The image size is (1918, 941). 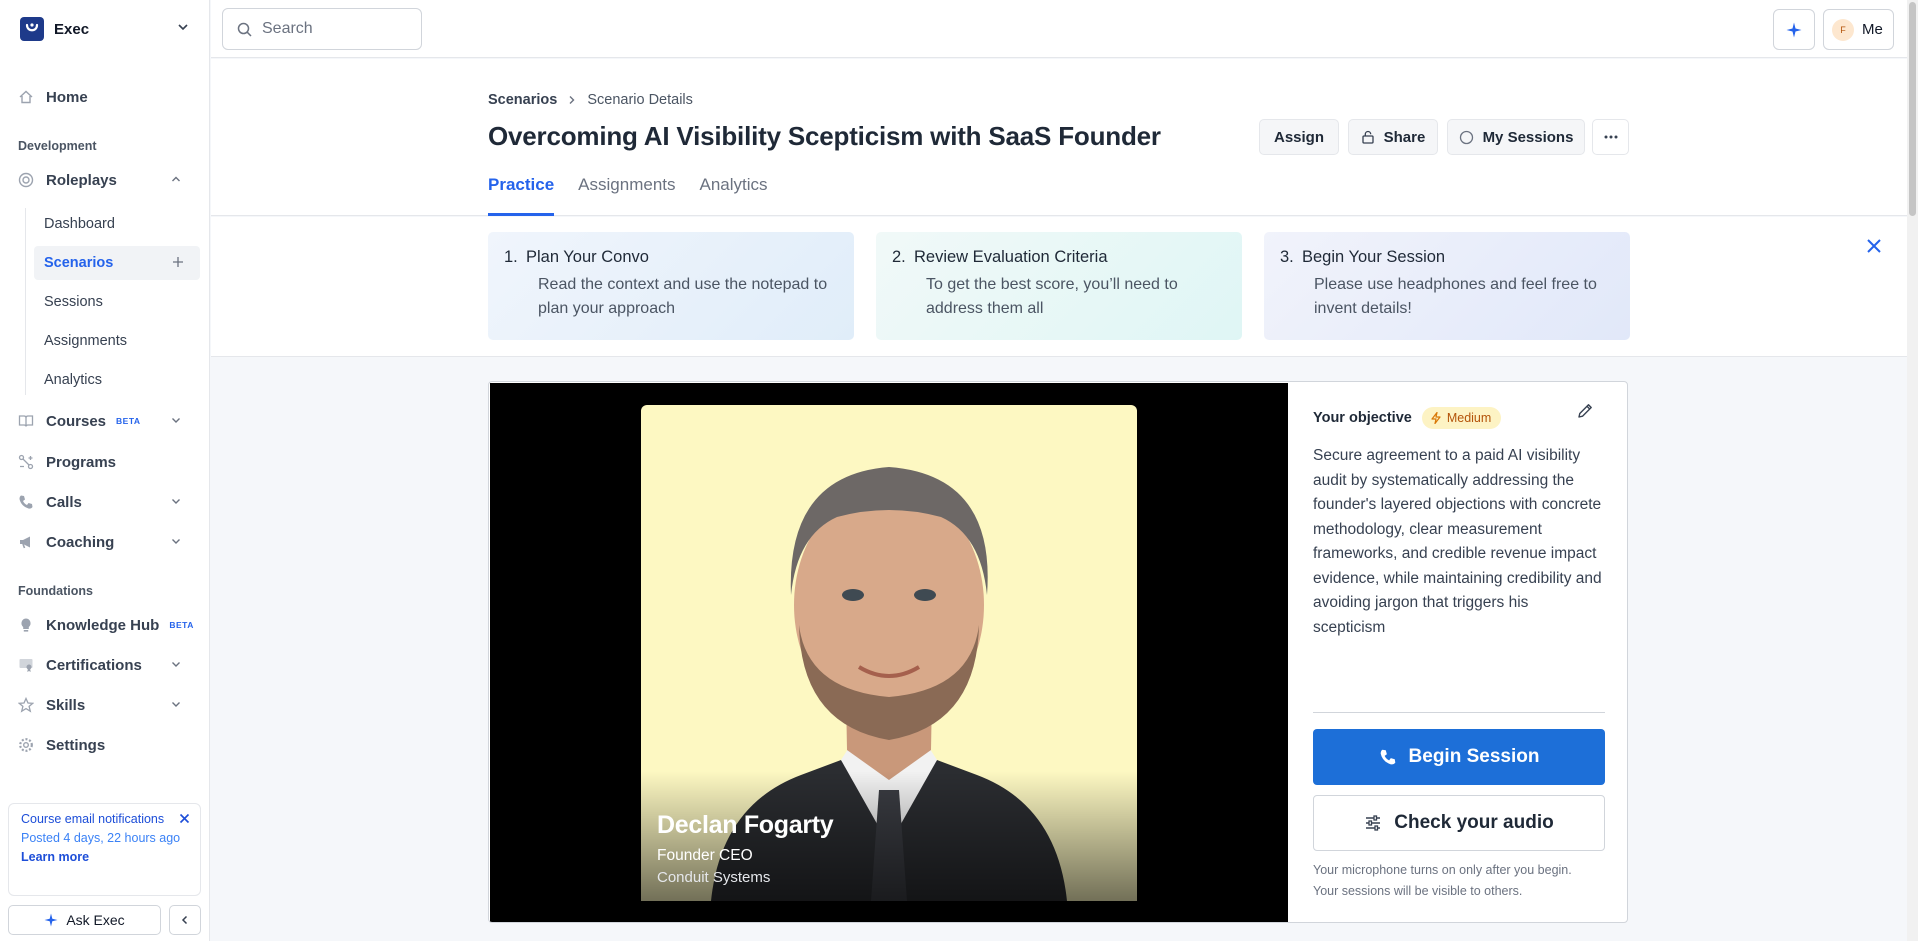 What do you see at coordinates (1610, 137) in the screenshot?
I see `more-options-button` at bounding box center [1610, 137].